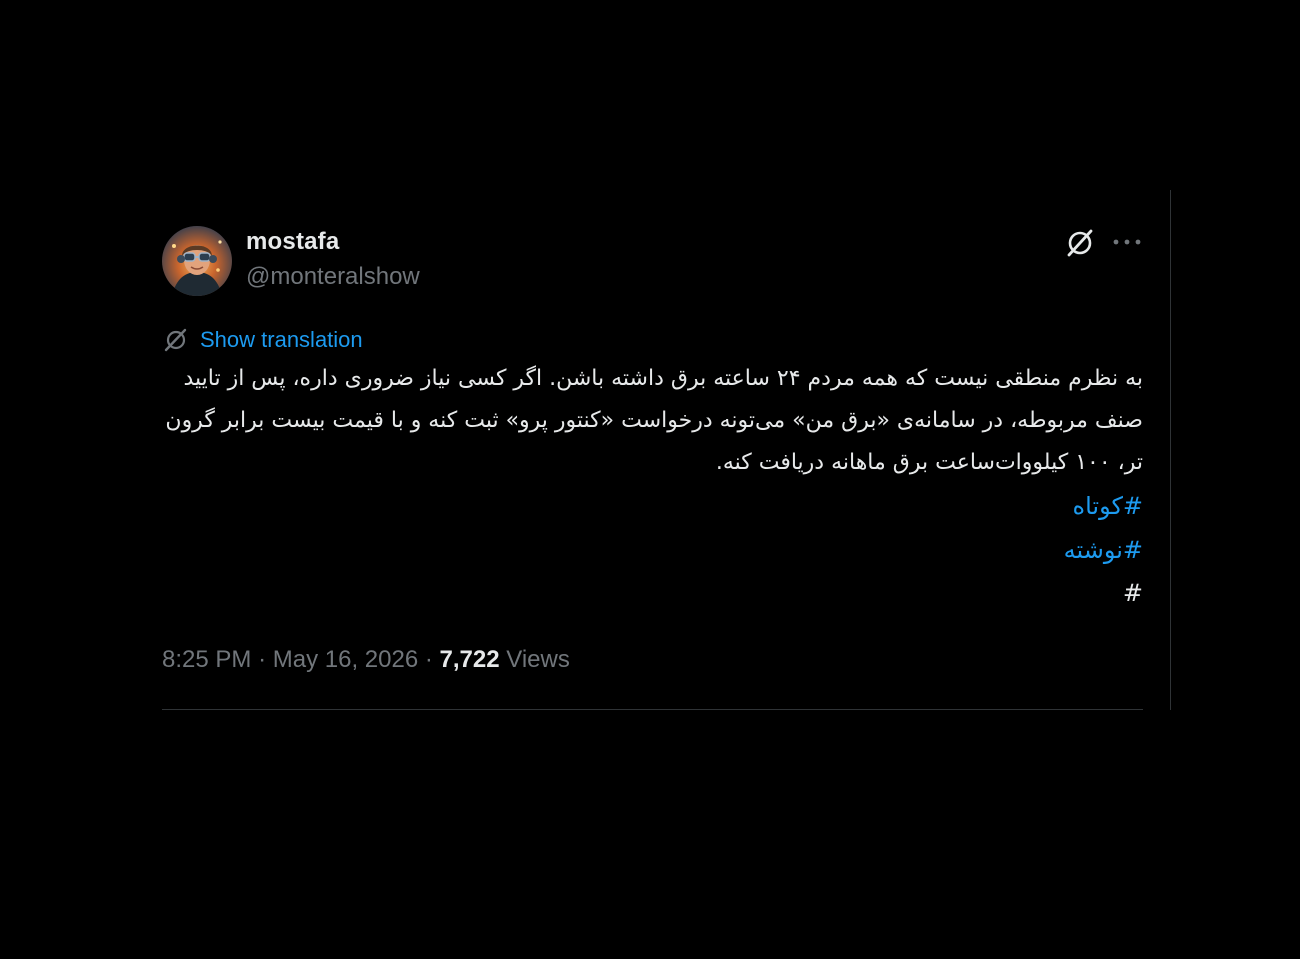 This screenshot has height=959, width=1300. What do you see at coordinates (1132, 593) in the screenshot?
I see `trailing-hash: #` at bounding box center [1132, 593].